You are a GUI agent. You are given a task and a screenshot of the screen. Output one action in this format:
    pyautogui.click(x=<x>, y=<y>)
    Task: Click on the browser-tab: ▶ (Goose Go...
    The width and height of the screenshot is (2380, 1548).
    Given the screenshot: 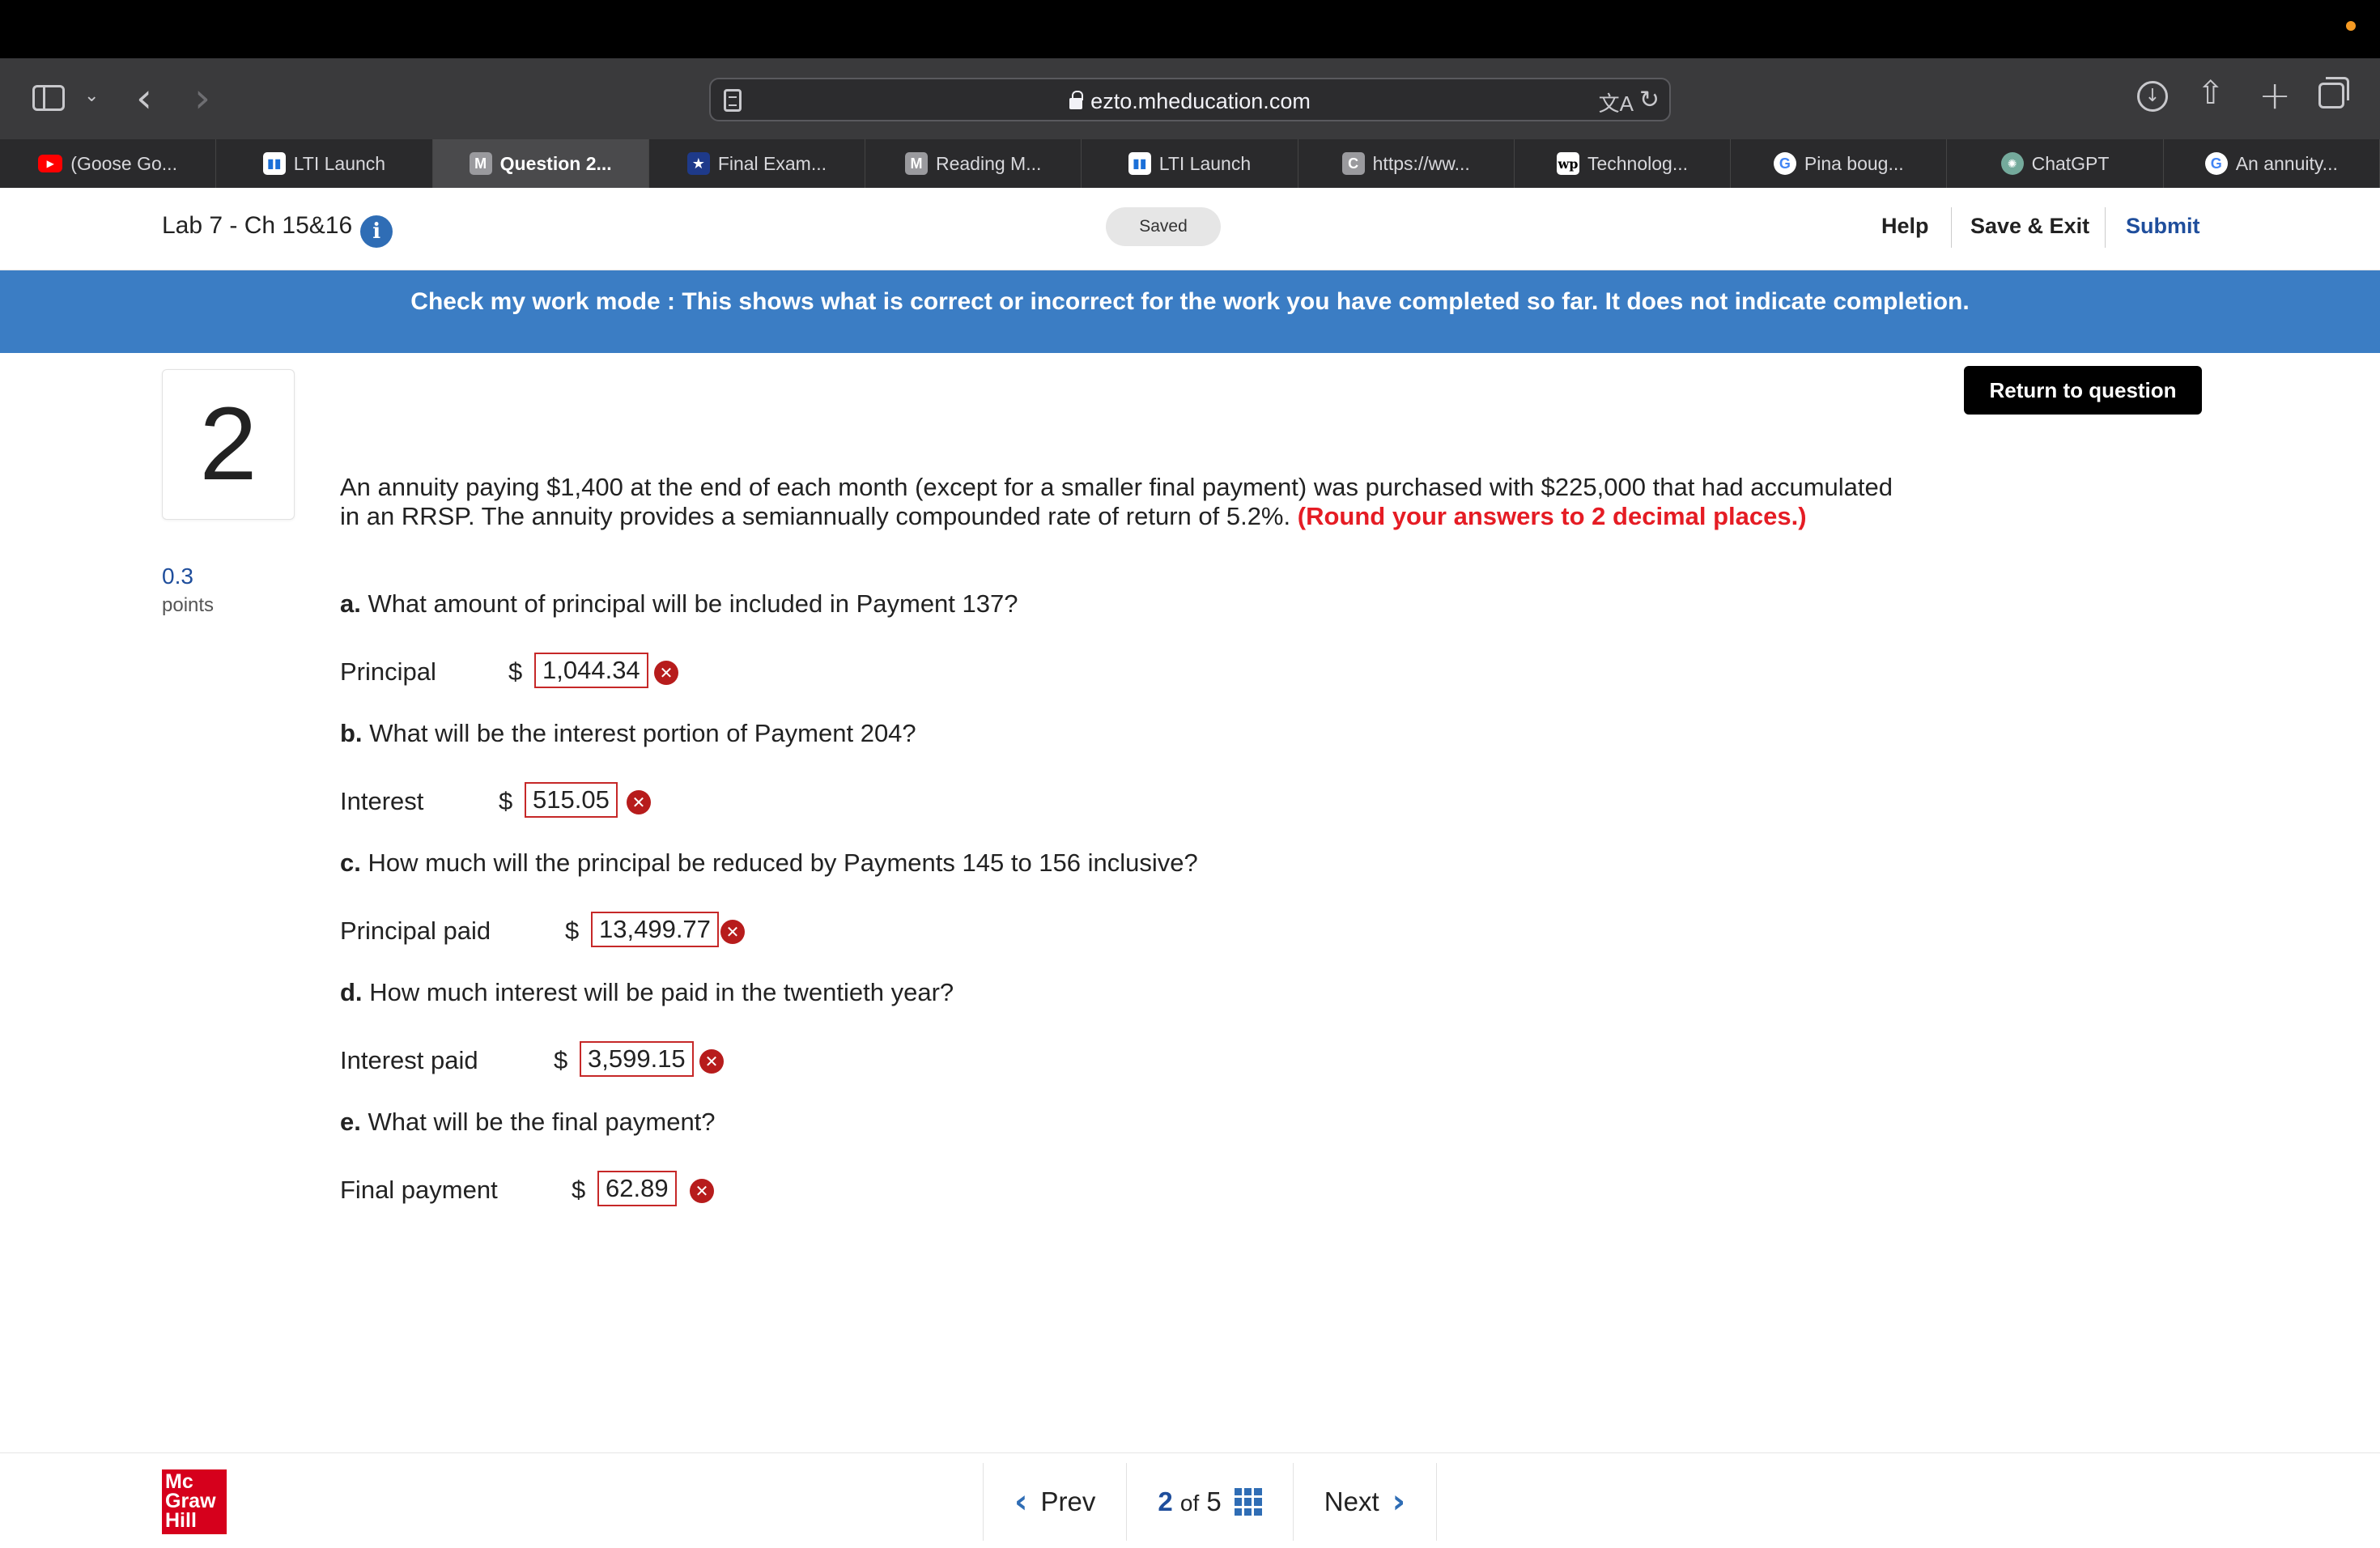 What is the action you would take?
    pyautogui.click(x=108, y=164)
    